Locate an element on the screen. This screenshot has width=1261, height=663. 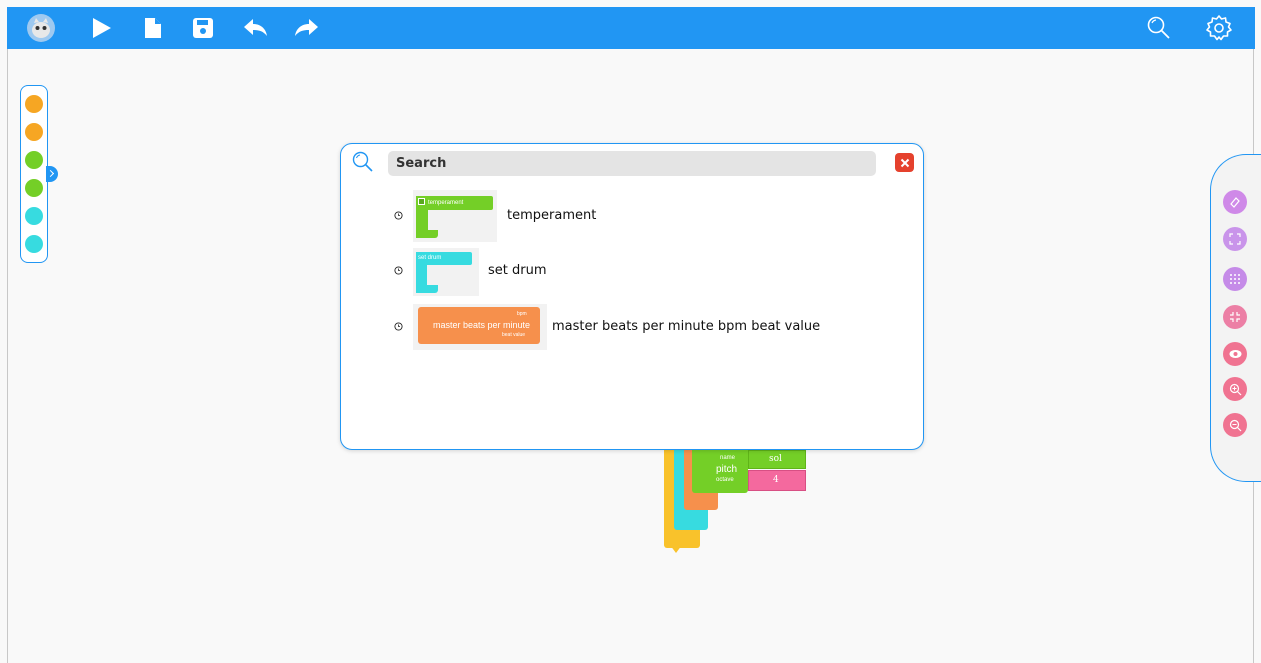
set-drum-block-preview: set drum is located at coordinates (446, 272).